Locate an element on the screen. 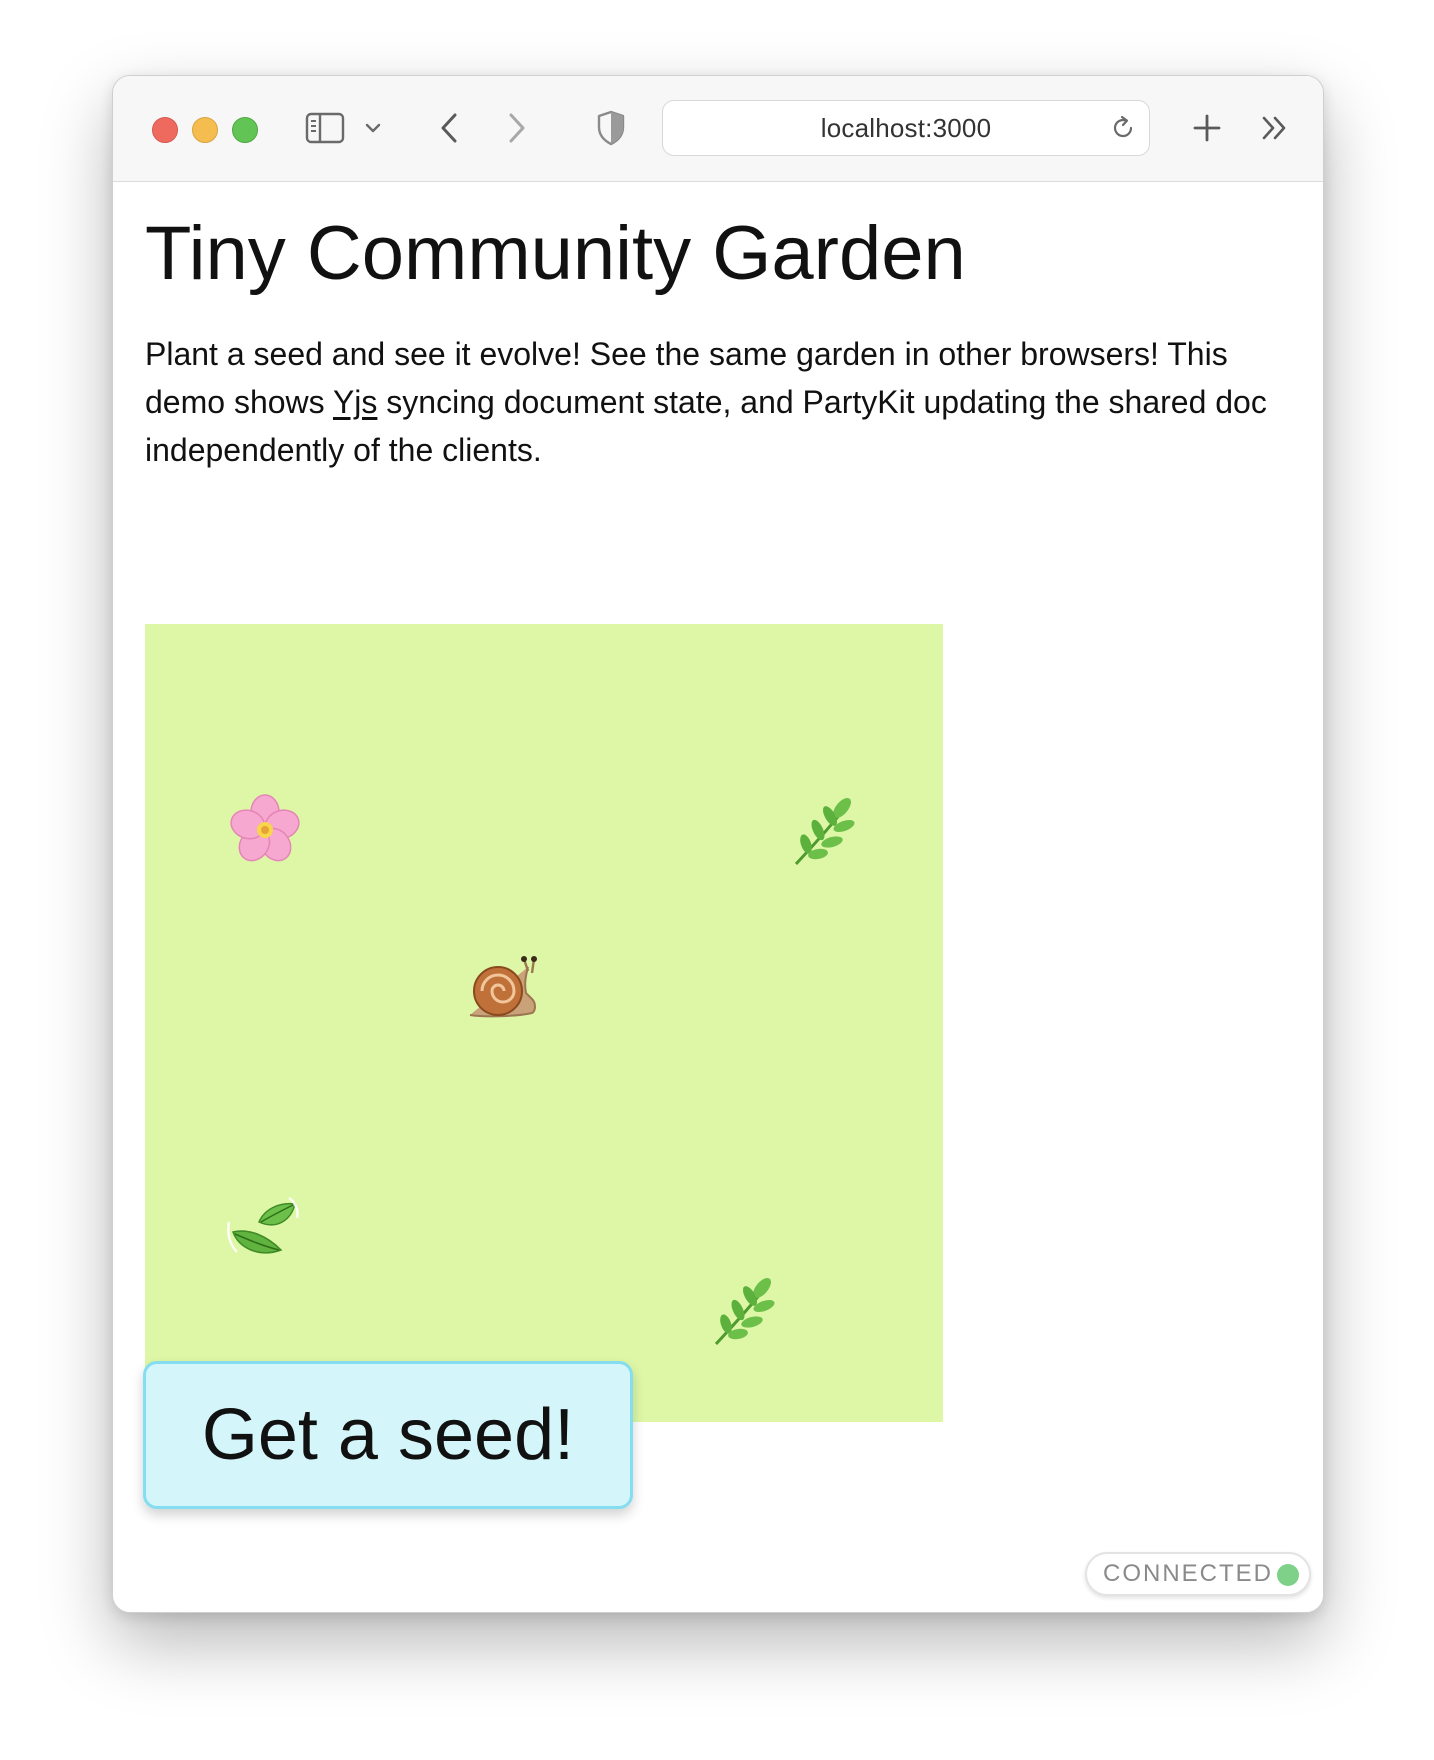 The height and width of the screenshot is (1760, 1434). chevron-left-icon is located at coordinates (449, 128).